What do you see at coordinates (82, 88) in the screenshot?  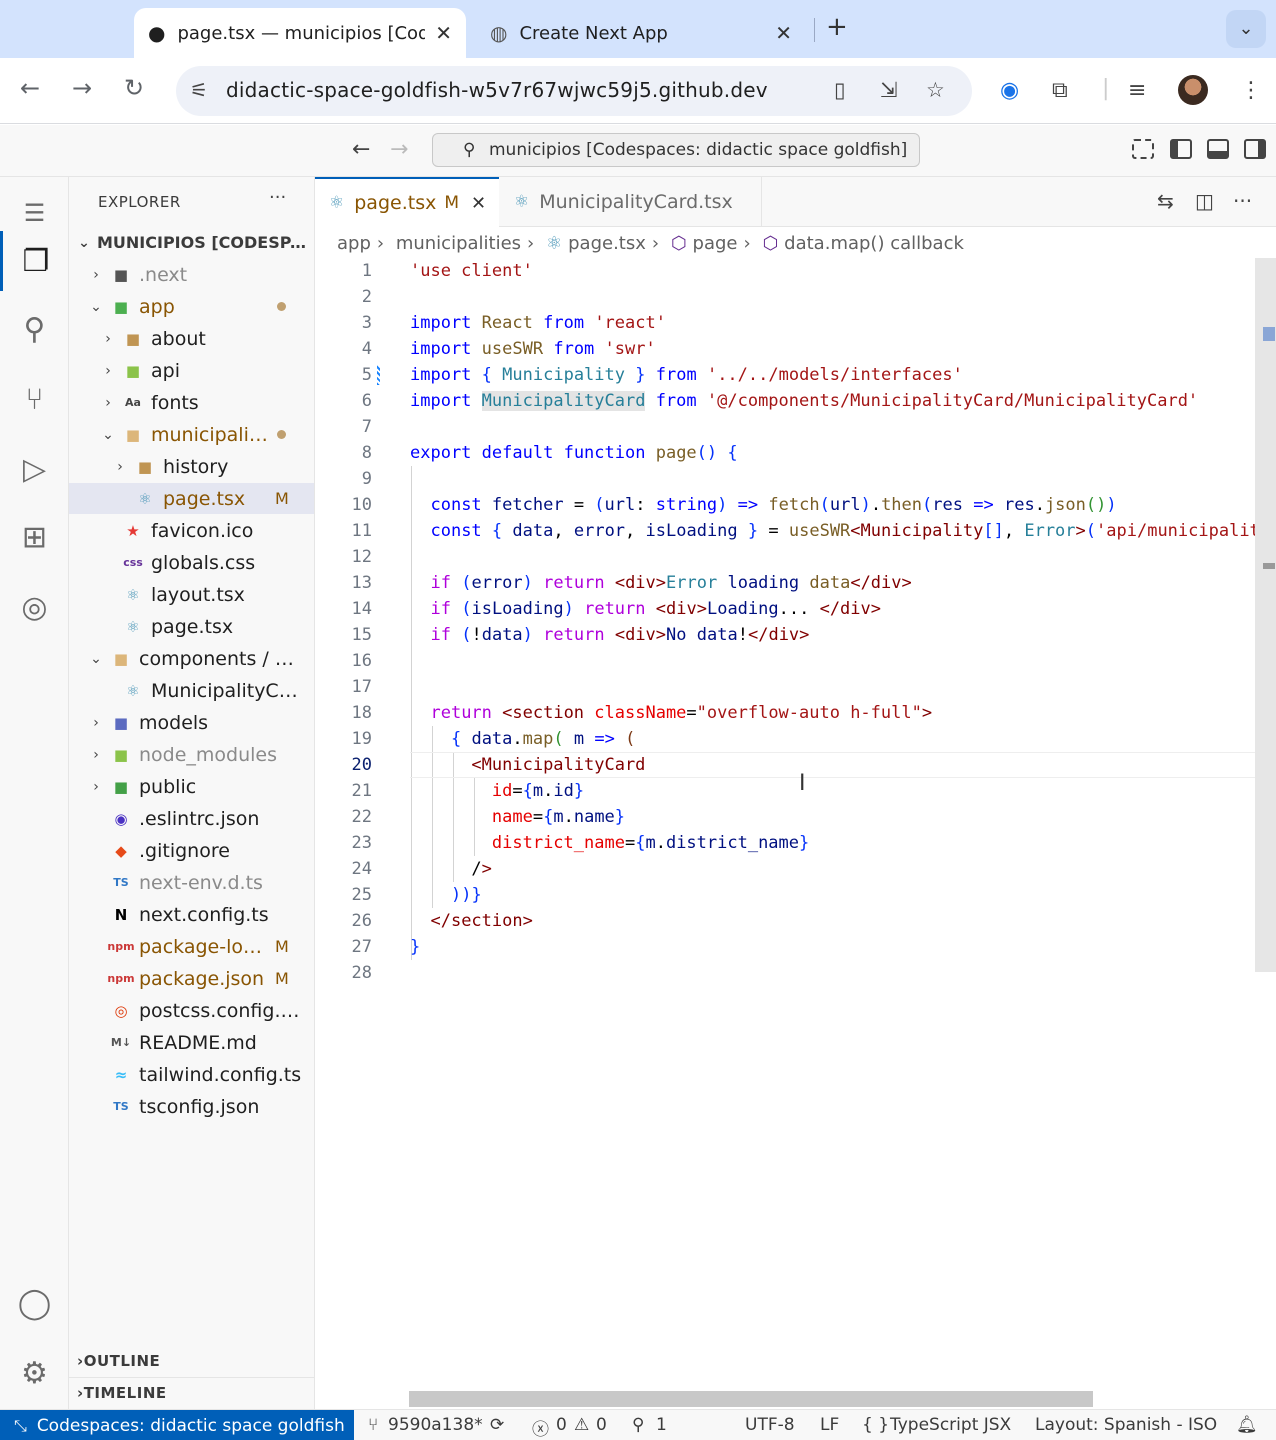 I see `forward-button: →` at bounding box center [82, 88].